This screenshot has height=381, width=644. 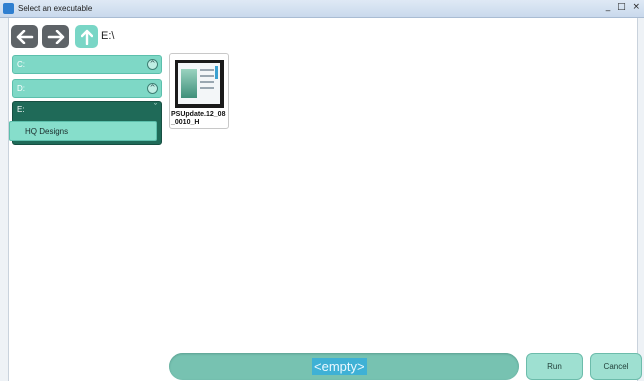 I want to click on arrow-right-icon, so click(x=55, y=36).